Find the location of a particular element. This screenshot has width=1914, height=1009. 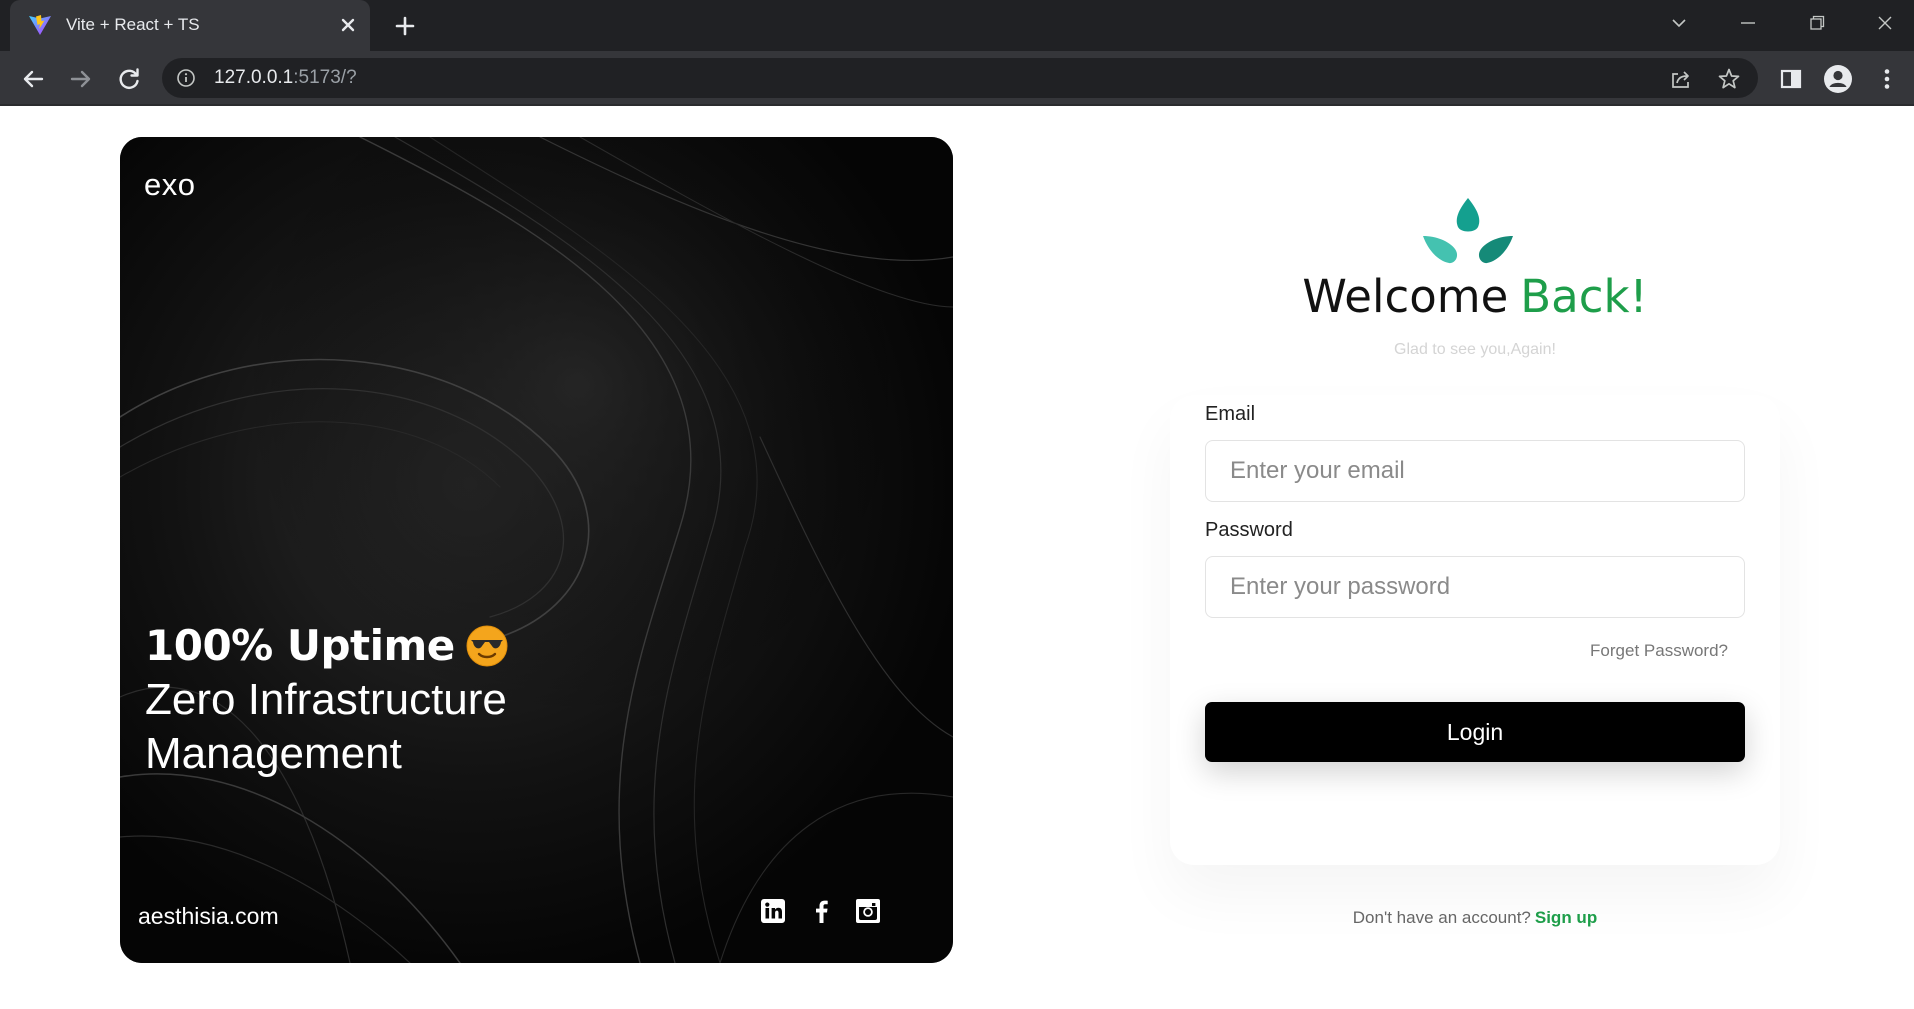

url-path: :5173/? is located at coordinates (325, 77).